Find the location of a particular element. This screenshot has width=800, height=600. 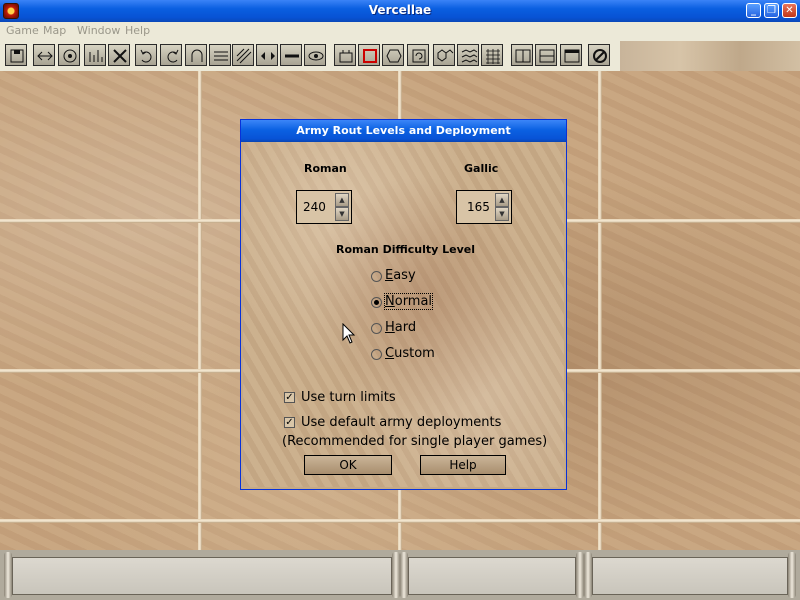

disk-icon is located at coordinates (70, 56).